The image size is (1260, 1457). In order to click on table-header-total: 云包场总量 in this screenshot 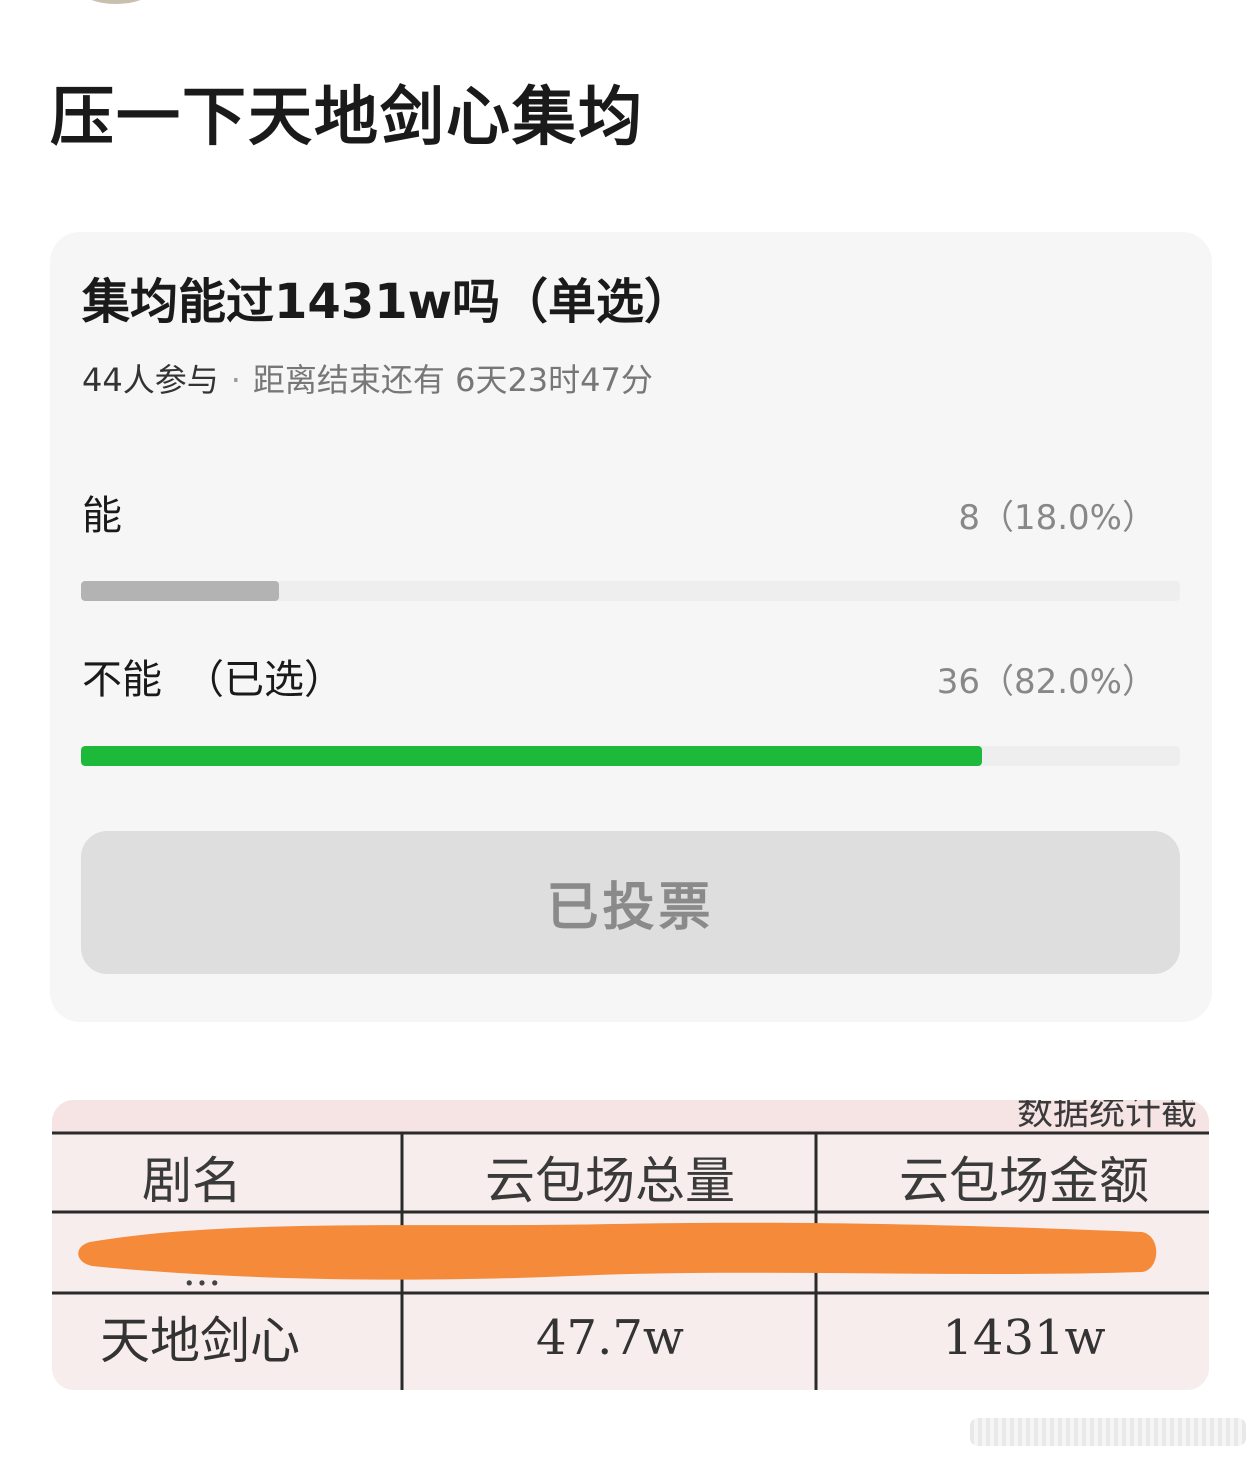, I will do `click(610, 1181)`.